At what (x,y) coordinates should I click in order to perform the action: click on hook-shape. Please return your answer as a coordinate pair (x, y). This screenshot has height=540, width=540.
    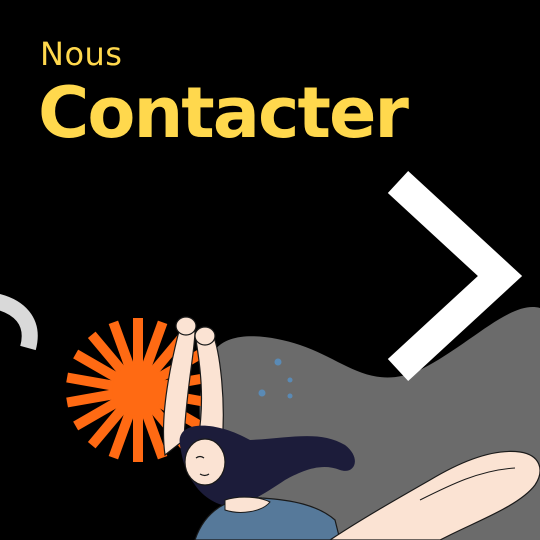
    Looking at the image, I should click on (19, 322).